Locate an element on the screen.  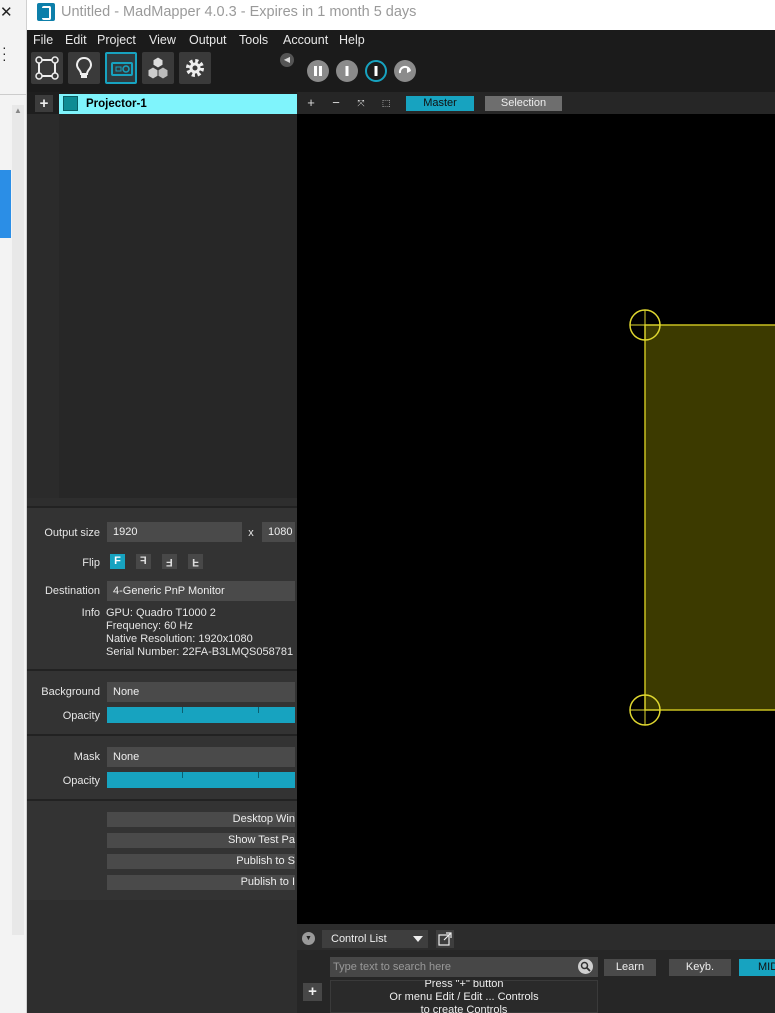
output-size-label: Output size is located at coordinates (72, 533).